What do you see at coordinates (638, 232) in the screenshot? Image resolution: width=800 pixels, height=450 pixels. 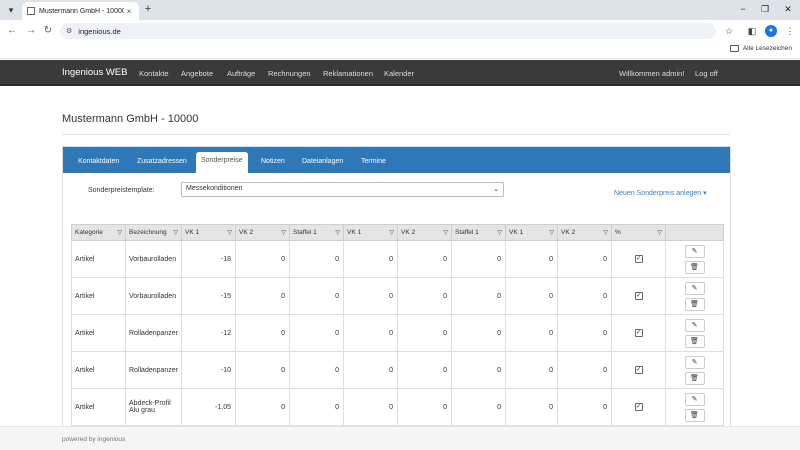 I see `column-header: % ▽` at bounding box center [638, 232].